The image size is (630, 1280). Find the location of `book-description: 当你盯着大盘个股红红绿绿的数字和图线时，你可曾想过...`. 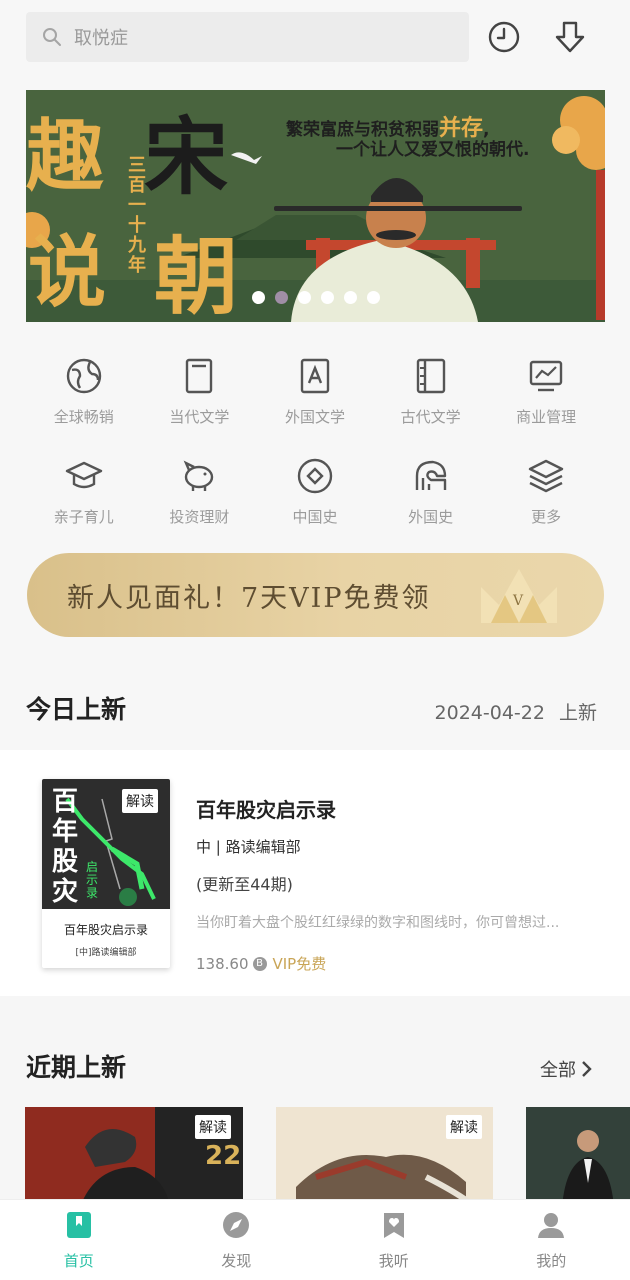

book-description: 当你盯着大盘个股红红绿绿的数字和图线时，你可曾想过... is located at coordinates (378, 923).